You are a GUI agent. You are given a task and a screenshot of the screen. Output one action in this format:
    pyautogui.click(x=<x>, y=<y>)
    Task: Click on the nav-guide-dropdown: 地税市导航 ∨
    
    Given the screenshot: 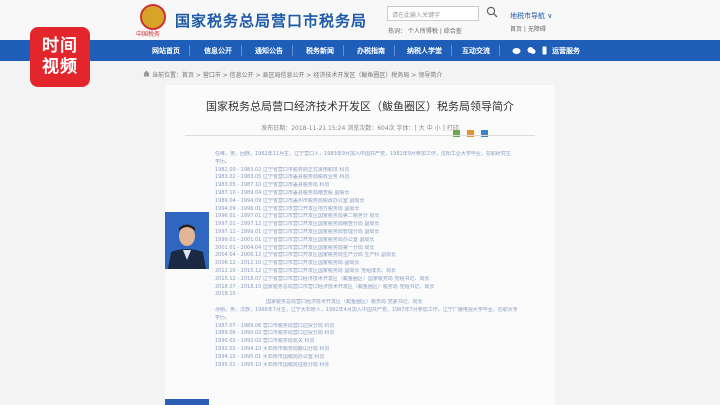 What is the action you would take?
    pyautogui.click(x=531, y=16)
    